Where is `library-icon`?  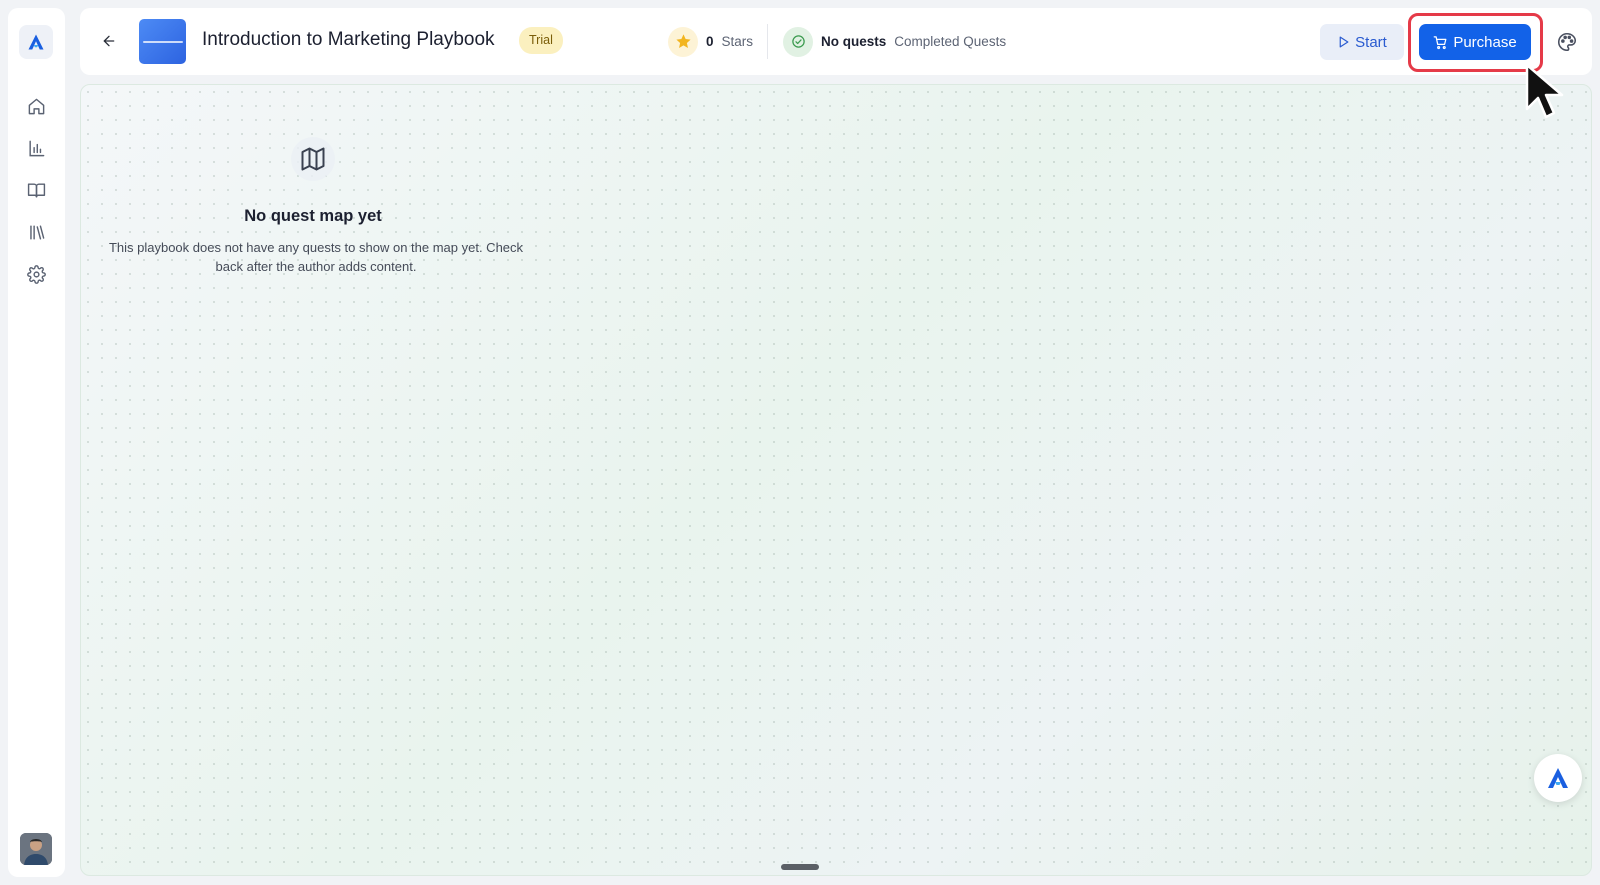 library-icon is located at coordinates (36, 232).